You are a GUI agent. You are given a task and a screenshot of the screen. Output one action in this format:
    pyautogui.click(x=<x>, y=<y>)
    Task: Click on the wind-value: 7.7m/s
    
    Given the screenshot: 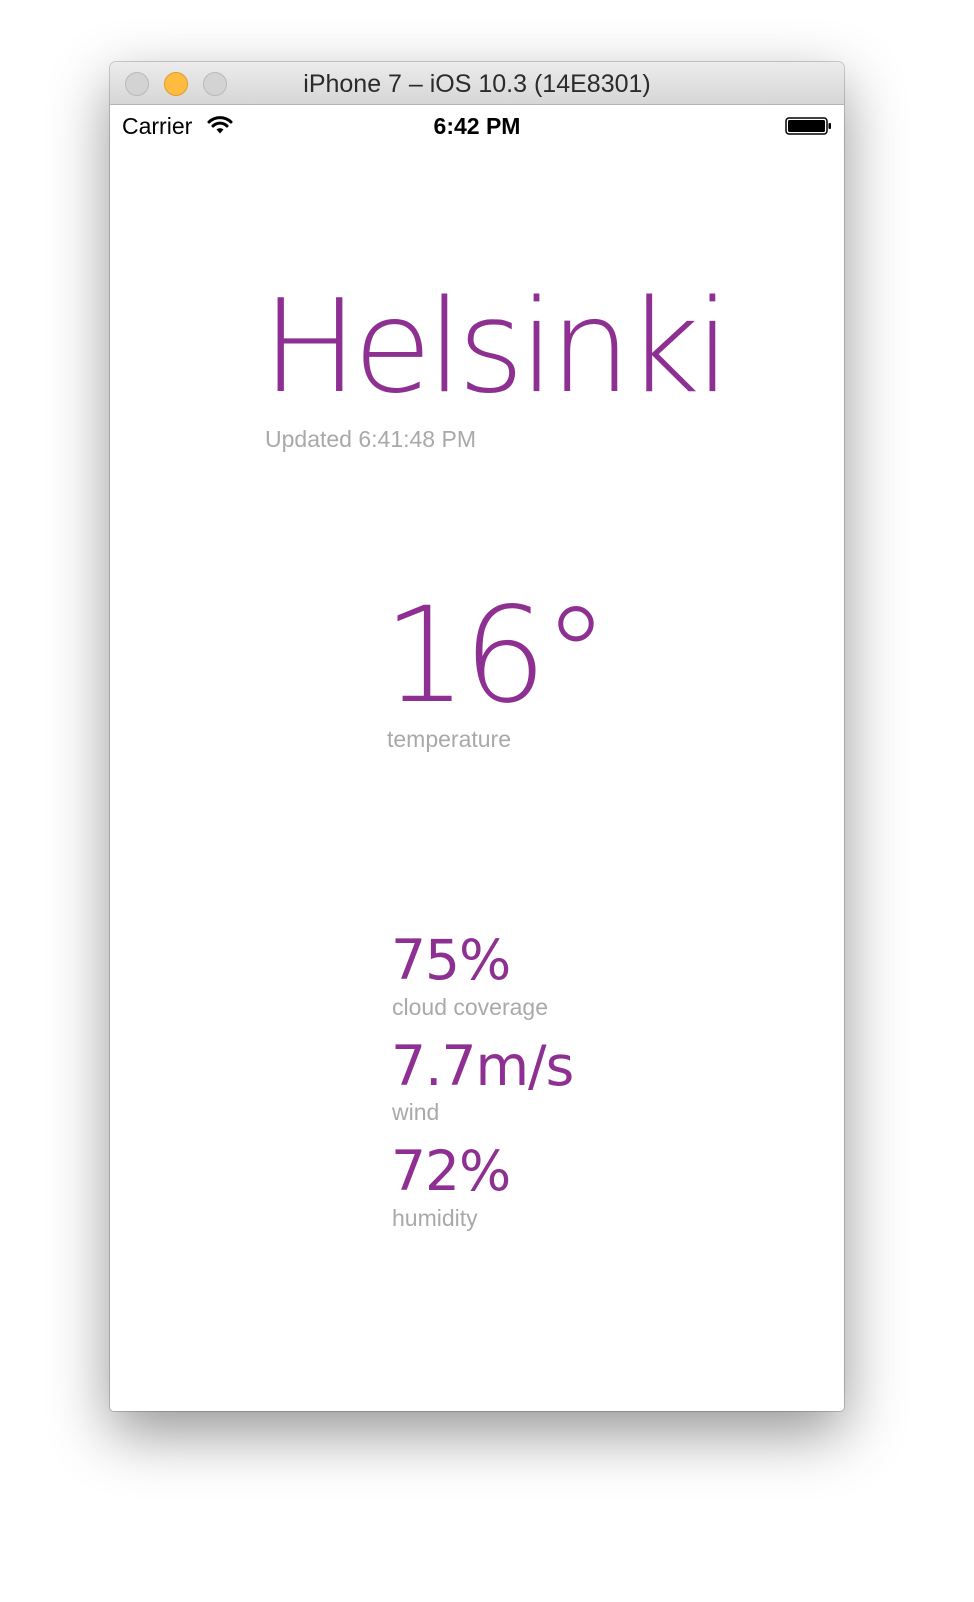 What is the action you would take?
    pyautogui.click(x=482, y=1066)
    